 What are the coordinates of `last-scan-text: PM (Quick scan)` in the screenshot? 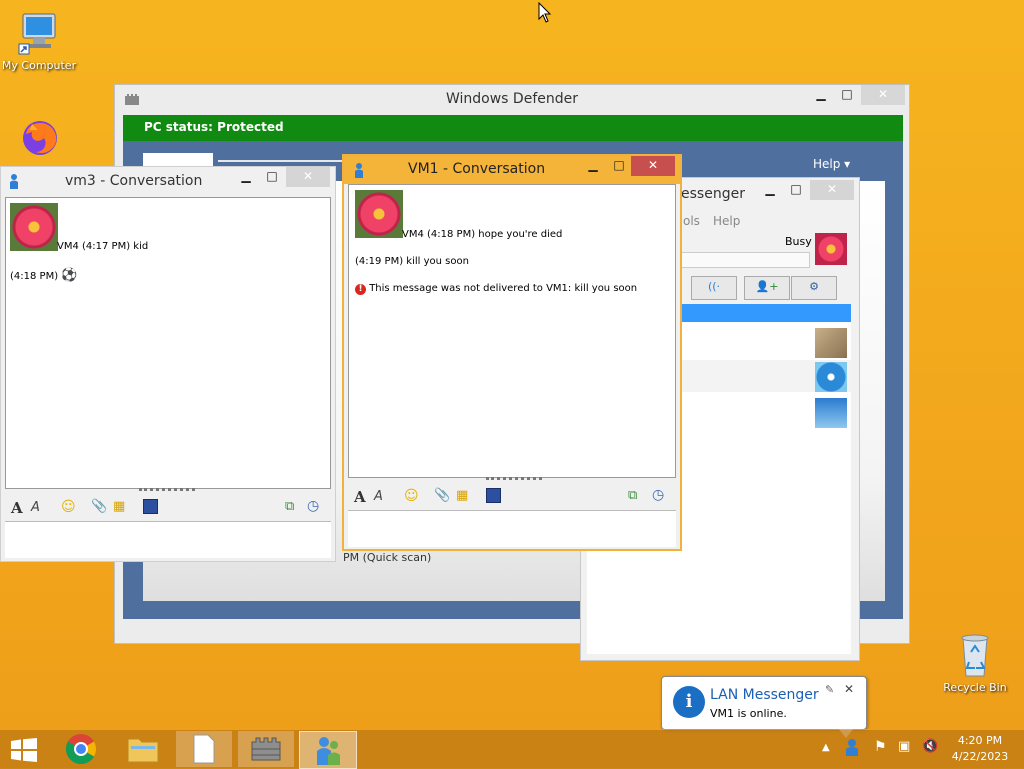 It's located at (387, 557).